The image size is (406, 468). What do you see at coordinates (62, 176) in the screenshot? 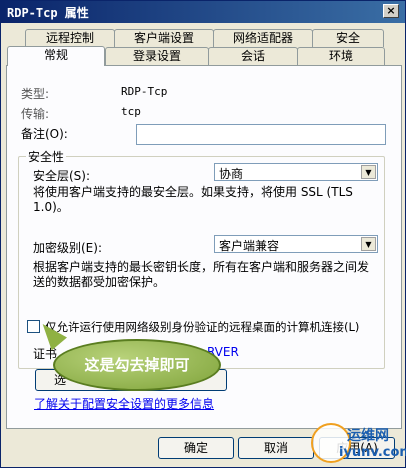
I see `security-layer-label: 安全层(S):` at bounding box center [62, 176].